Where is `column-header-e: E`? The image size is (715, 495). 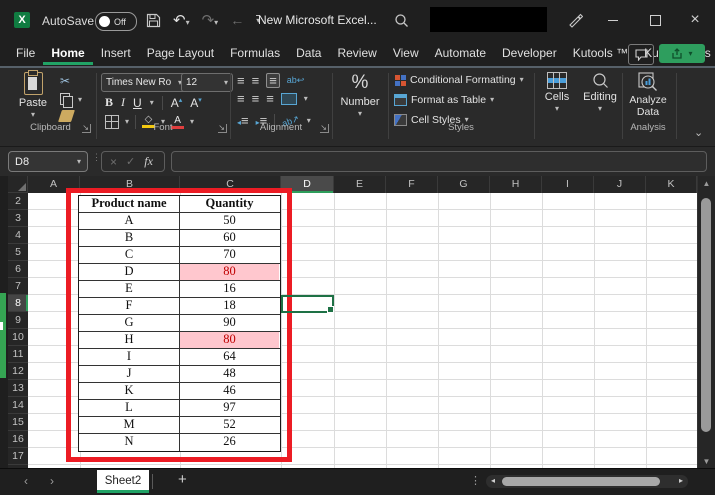
column-header-e: E is located at coordinates (360, 184).